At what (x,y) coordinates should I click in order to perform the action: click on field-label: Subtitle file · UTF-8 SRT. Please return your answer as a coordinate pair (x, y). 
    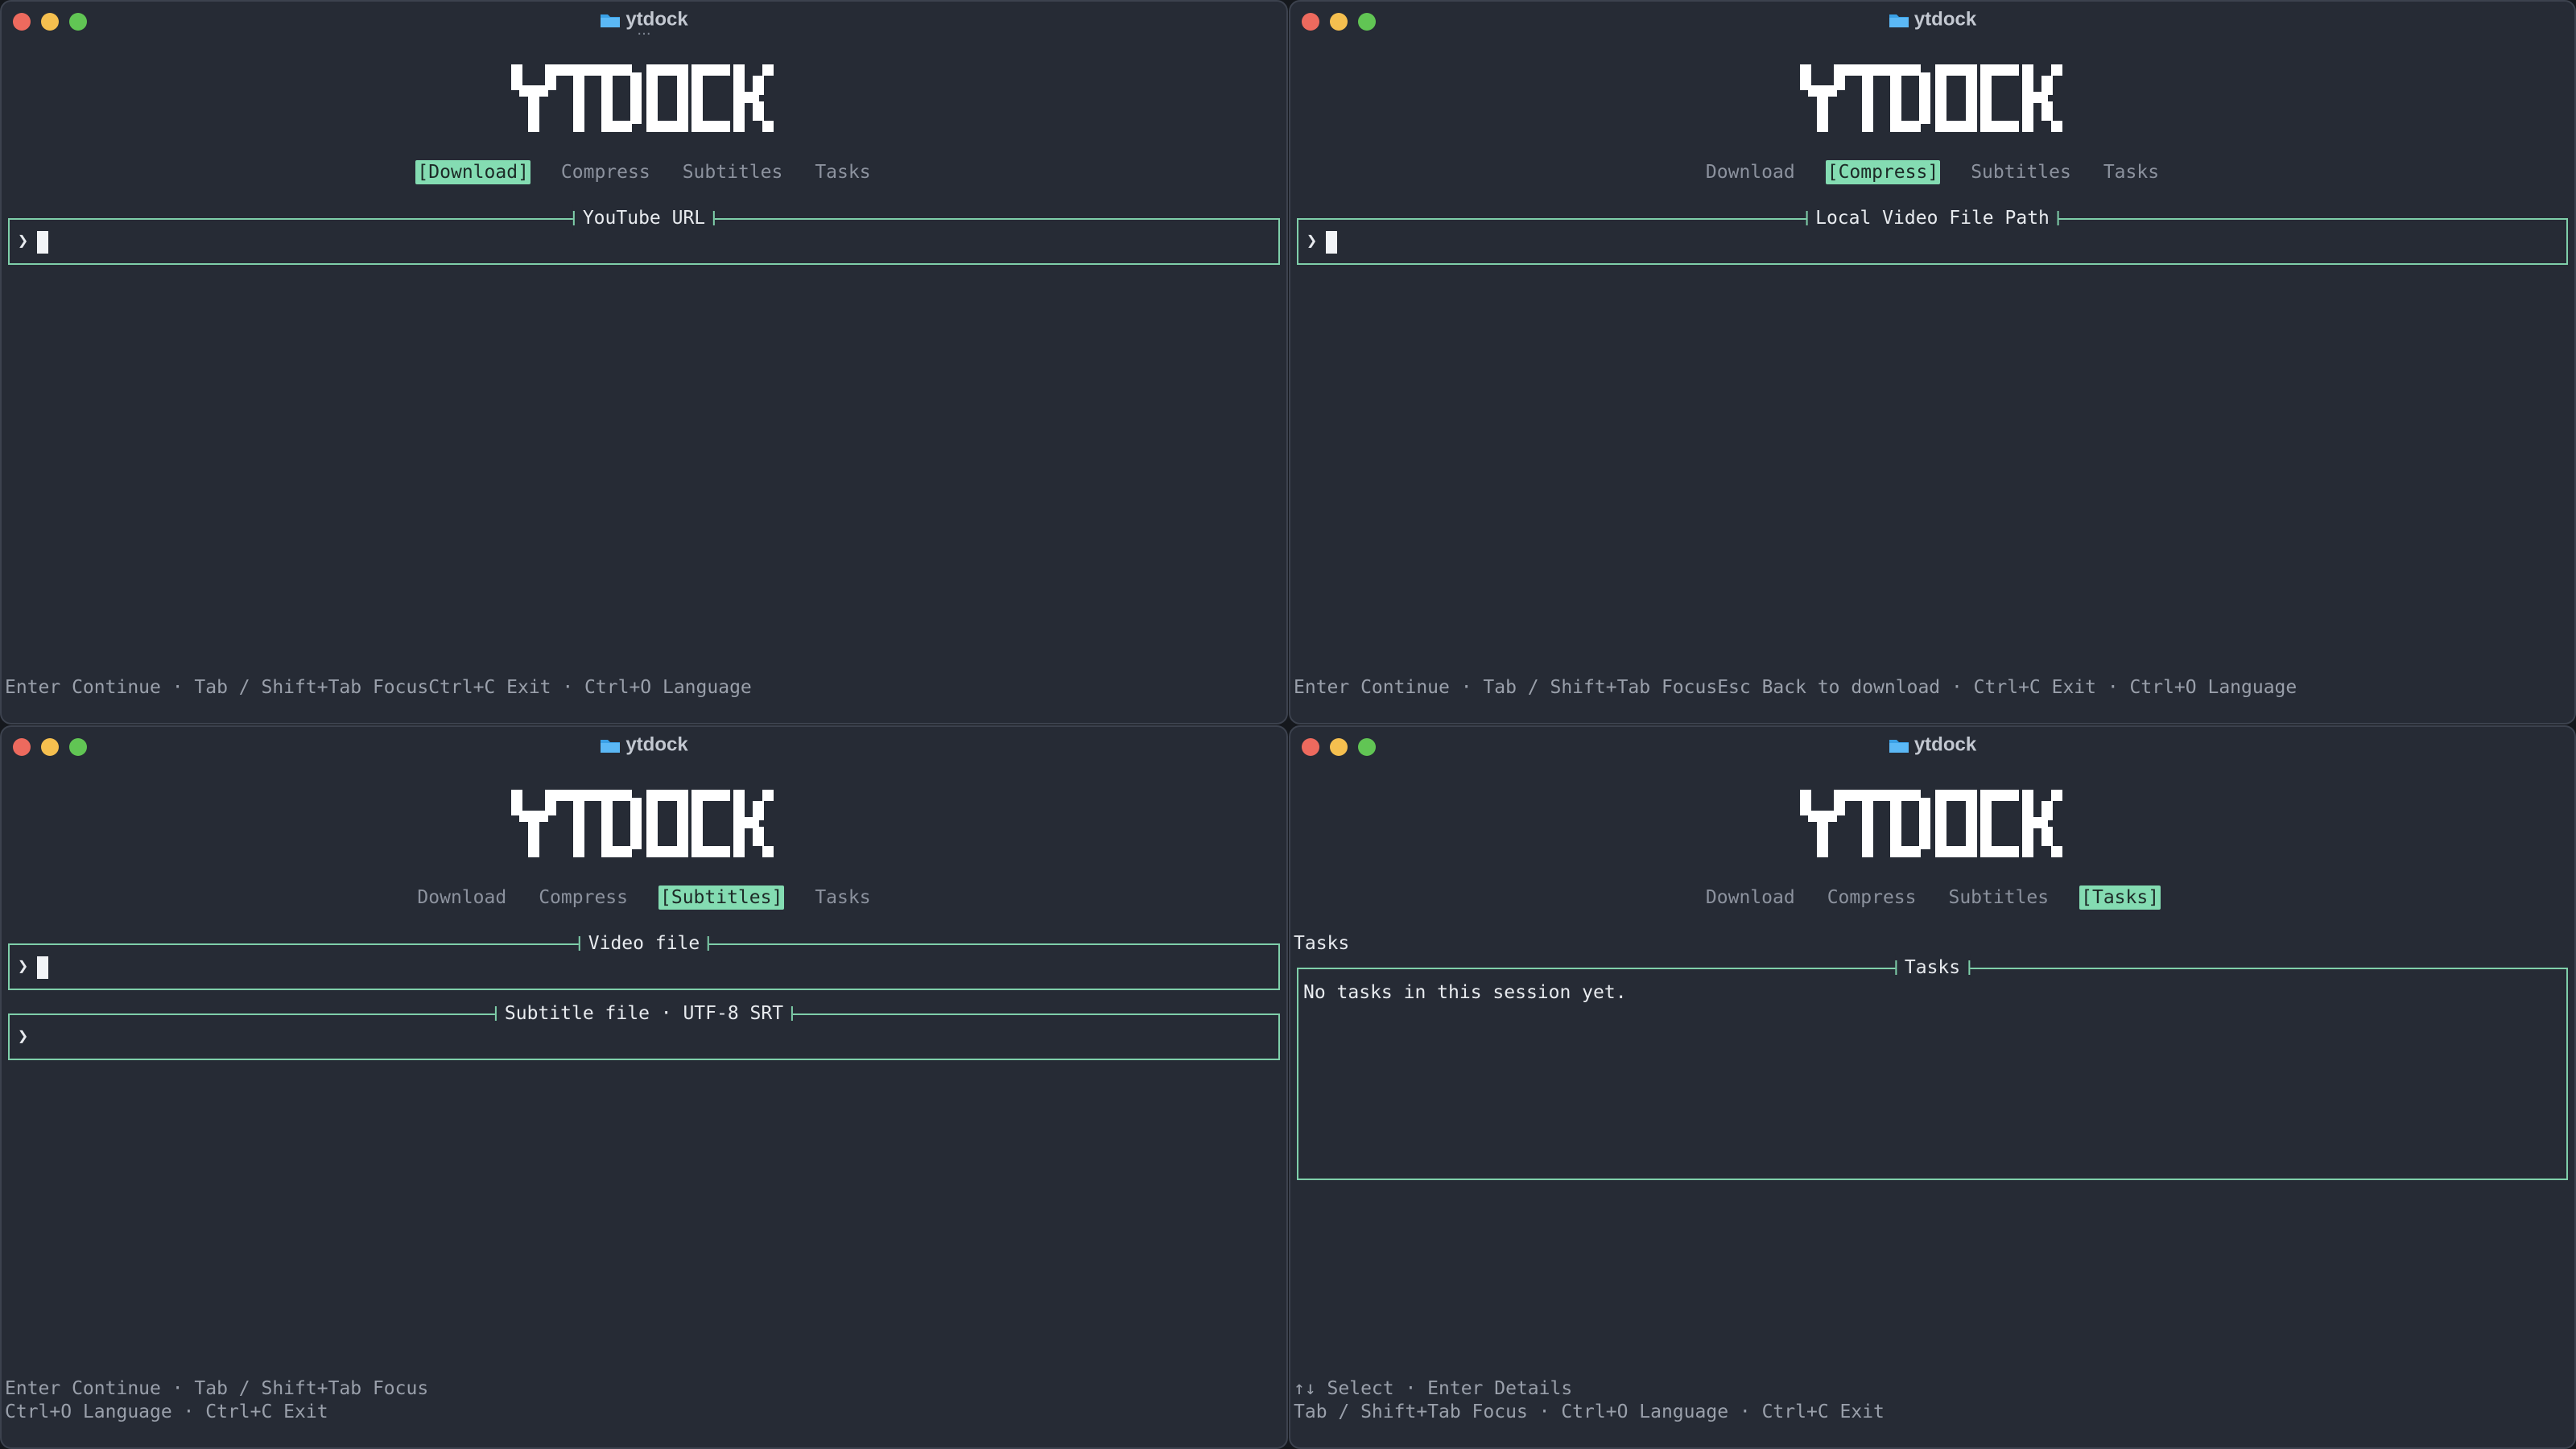
    Looking at the image, I should click on (644, 1013).